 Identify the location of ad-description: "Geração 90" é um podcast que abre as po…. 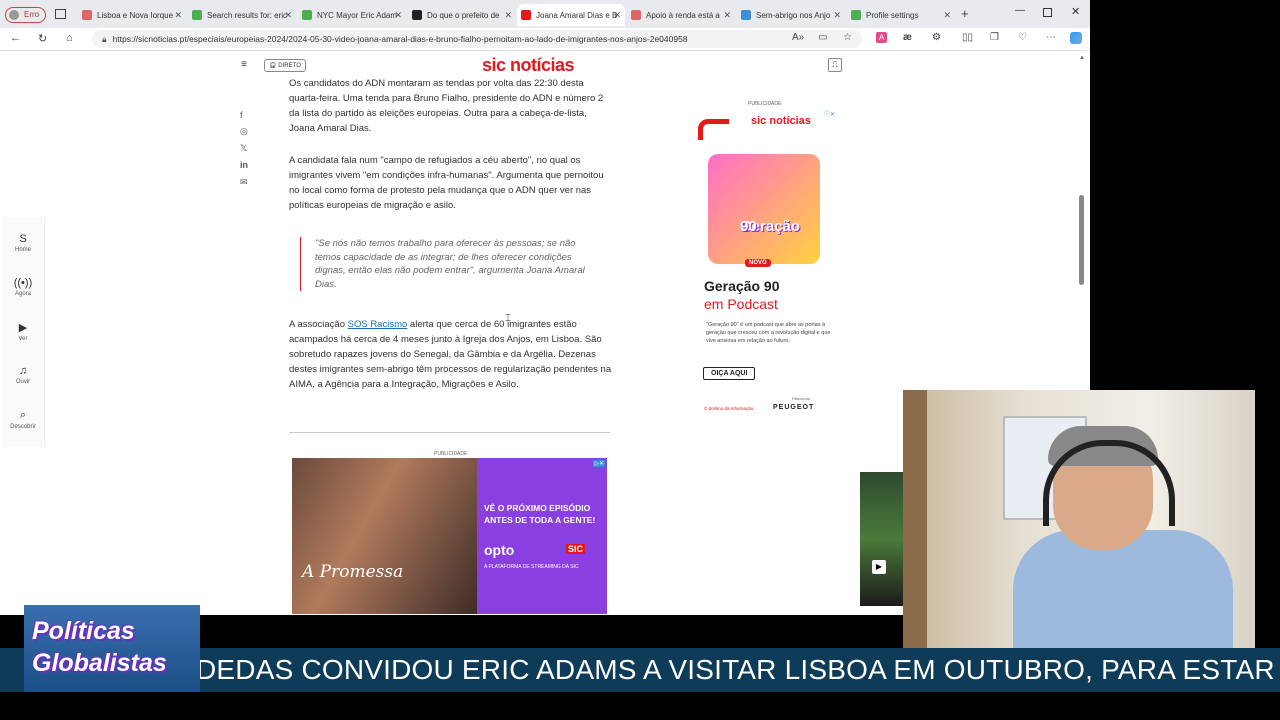
(768, 333).